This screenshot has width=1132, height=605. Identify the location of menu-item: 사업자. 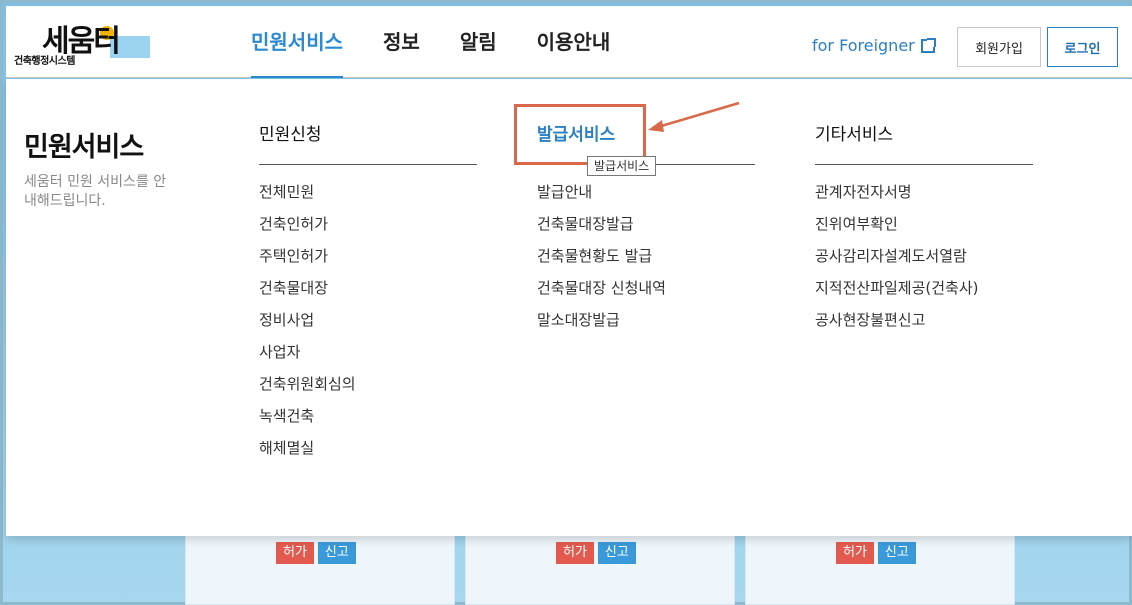
(368, 357).